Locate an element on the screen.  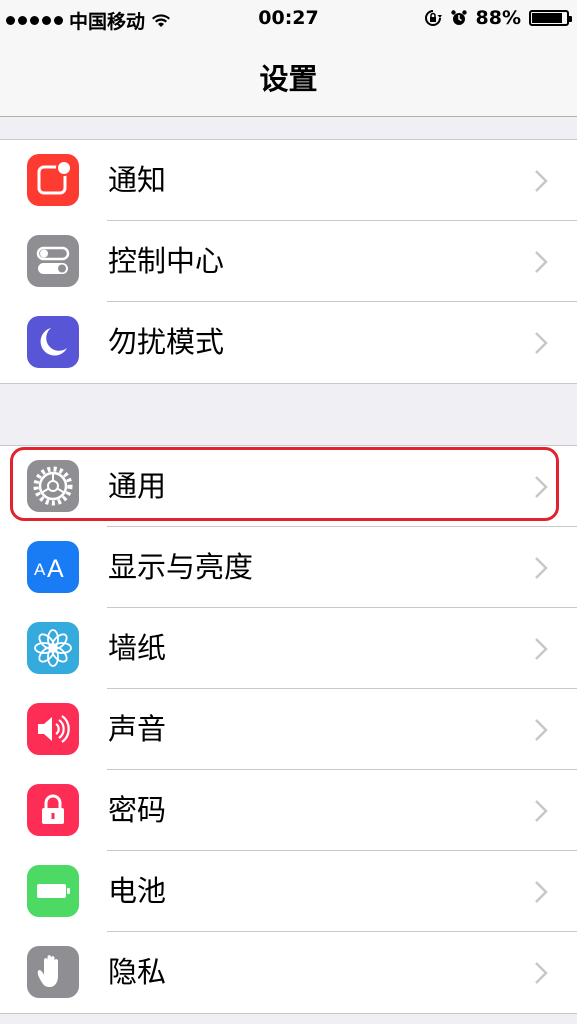
alarm-icon is located at coordinates (458, 17).